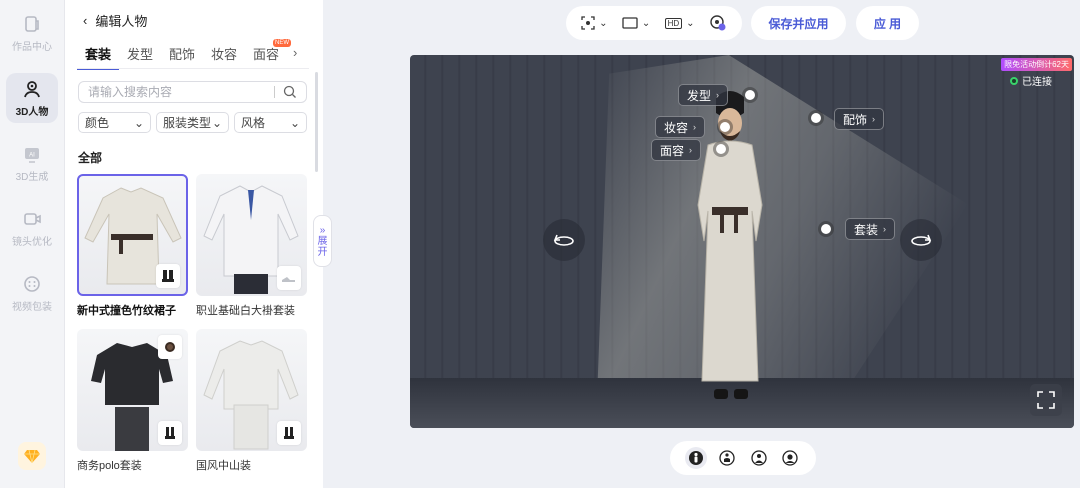 The height and width of the screenshot is (488, 1080). Describe the element at coordinates (870, 229) in the screenshot. I see `hotspot-outfit: 套装 ›` at that location.